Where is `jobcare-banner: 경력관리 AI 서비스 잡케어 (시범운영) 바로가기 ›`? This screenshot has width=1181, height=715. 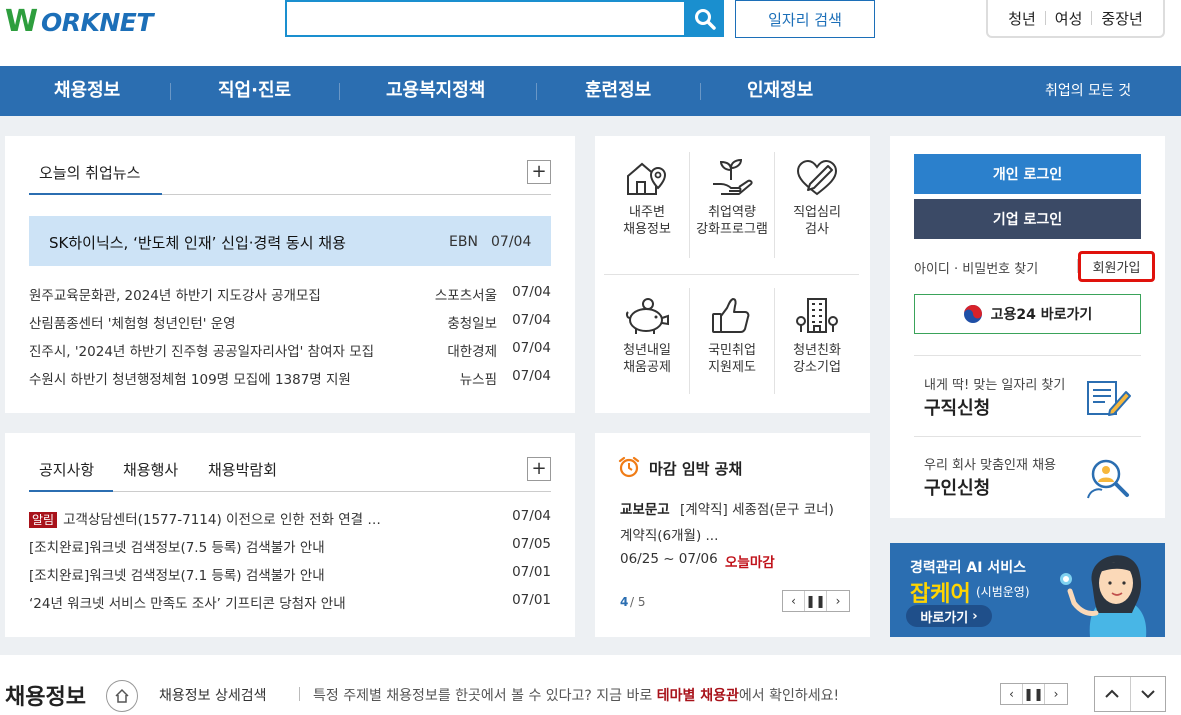
jobcare-banner: 경력관리 AI 서비스 잡케어 (시범운영) 바로가기 › is located at coordinates (1027, 590).